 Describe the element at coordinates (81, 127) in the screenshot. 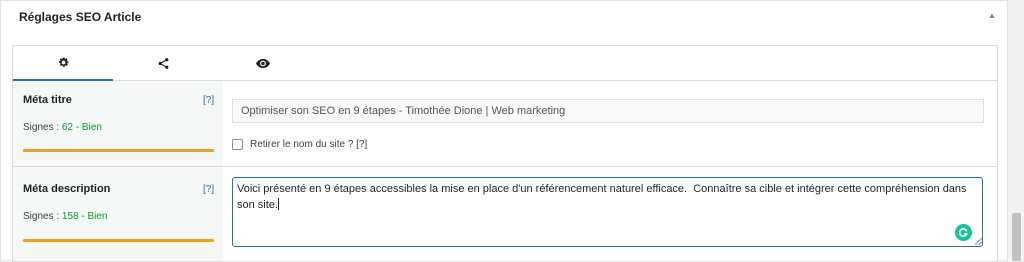

I see `signs-value: 62 - Bien` at that location.